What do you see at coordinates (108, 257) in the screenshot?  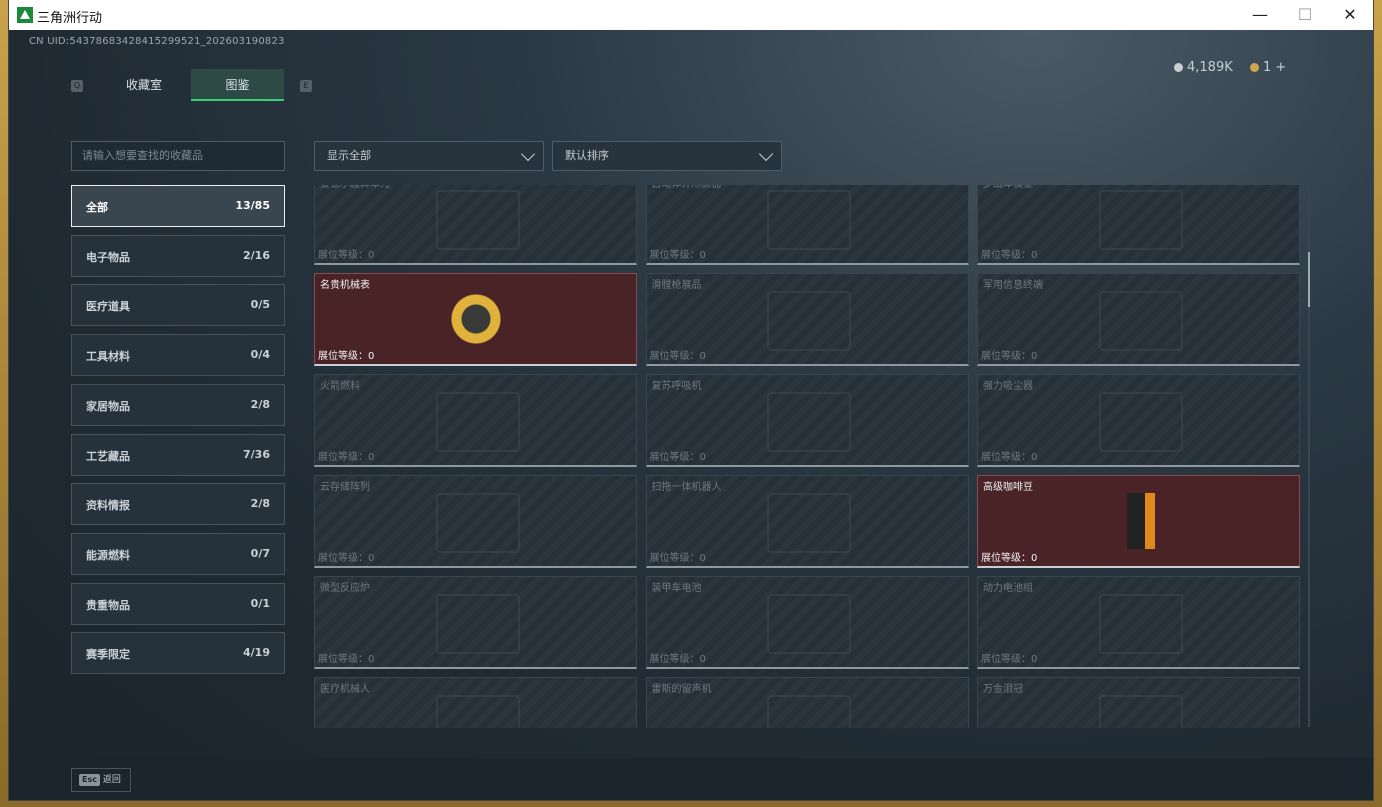 I see `category-label: 电子物品` at bounding box center [108, 257].